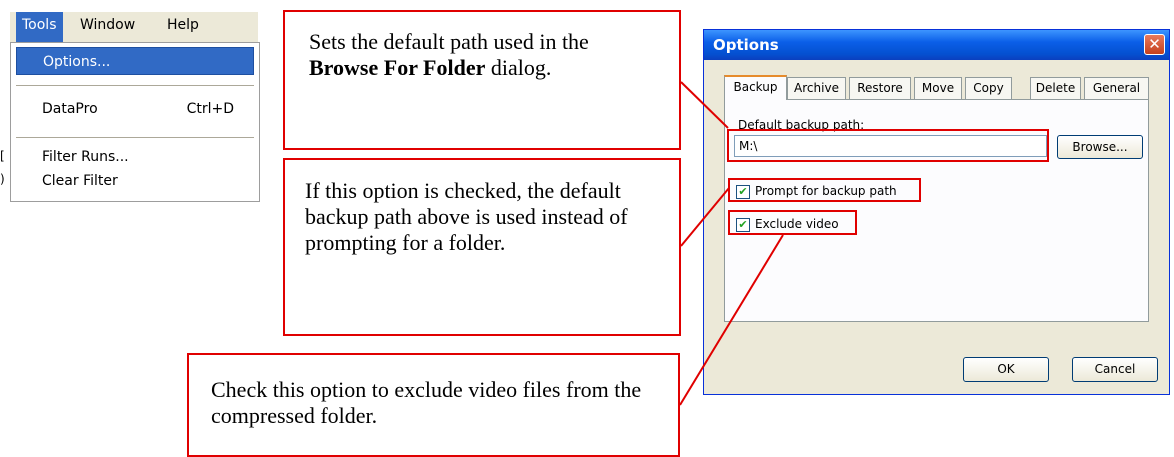 Image resolution: width=1174 pixels, height=457 pixels. I want to click on connector-line-path, so click(704, 105).